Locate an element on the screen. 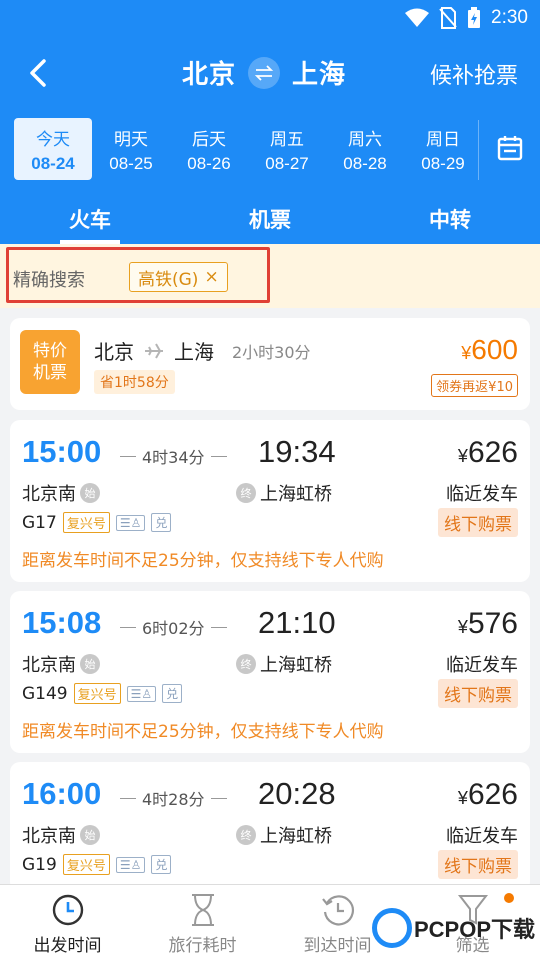 The width and height of the screenshot is (540, 960). train-info: G19 复兴号 ☰♙ 兑 is located at coordinates (97, 864).